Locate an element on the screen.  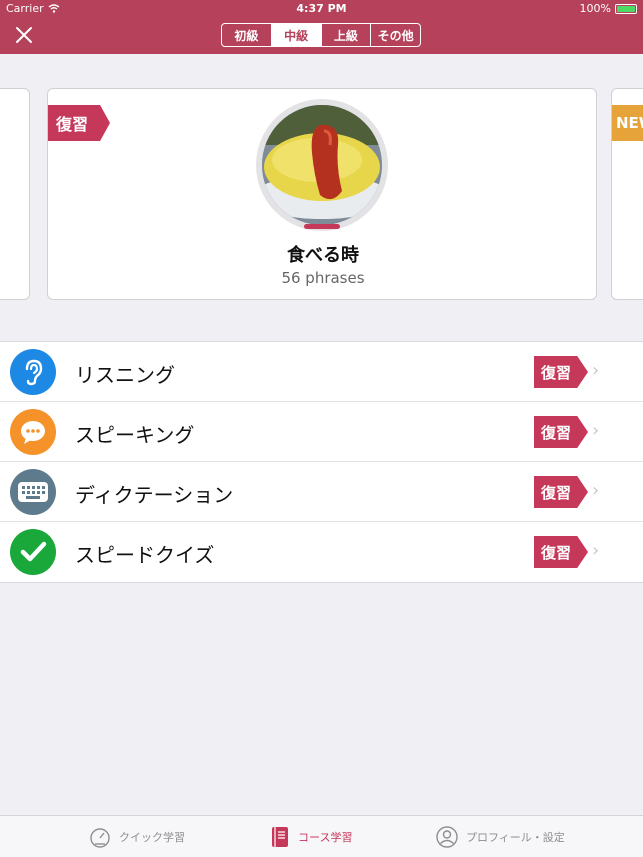
close-button is located at coordinates (24, 35).